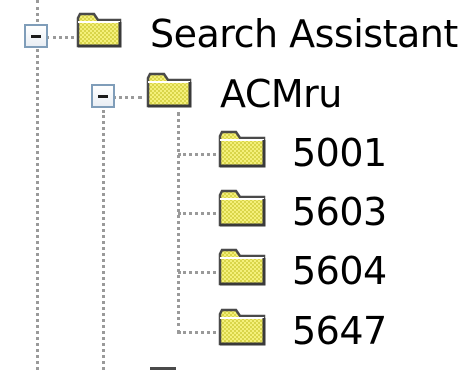 The width and height of the screenshot is (458, 370). Describe the element at coordinates (36, 36) in the screenshot. I see `collapse-toggle-search-assistant` at that location.